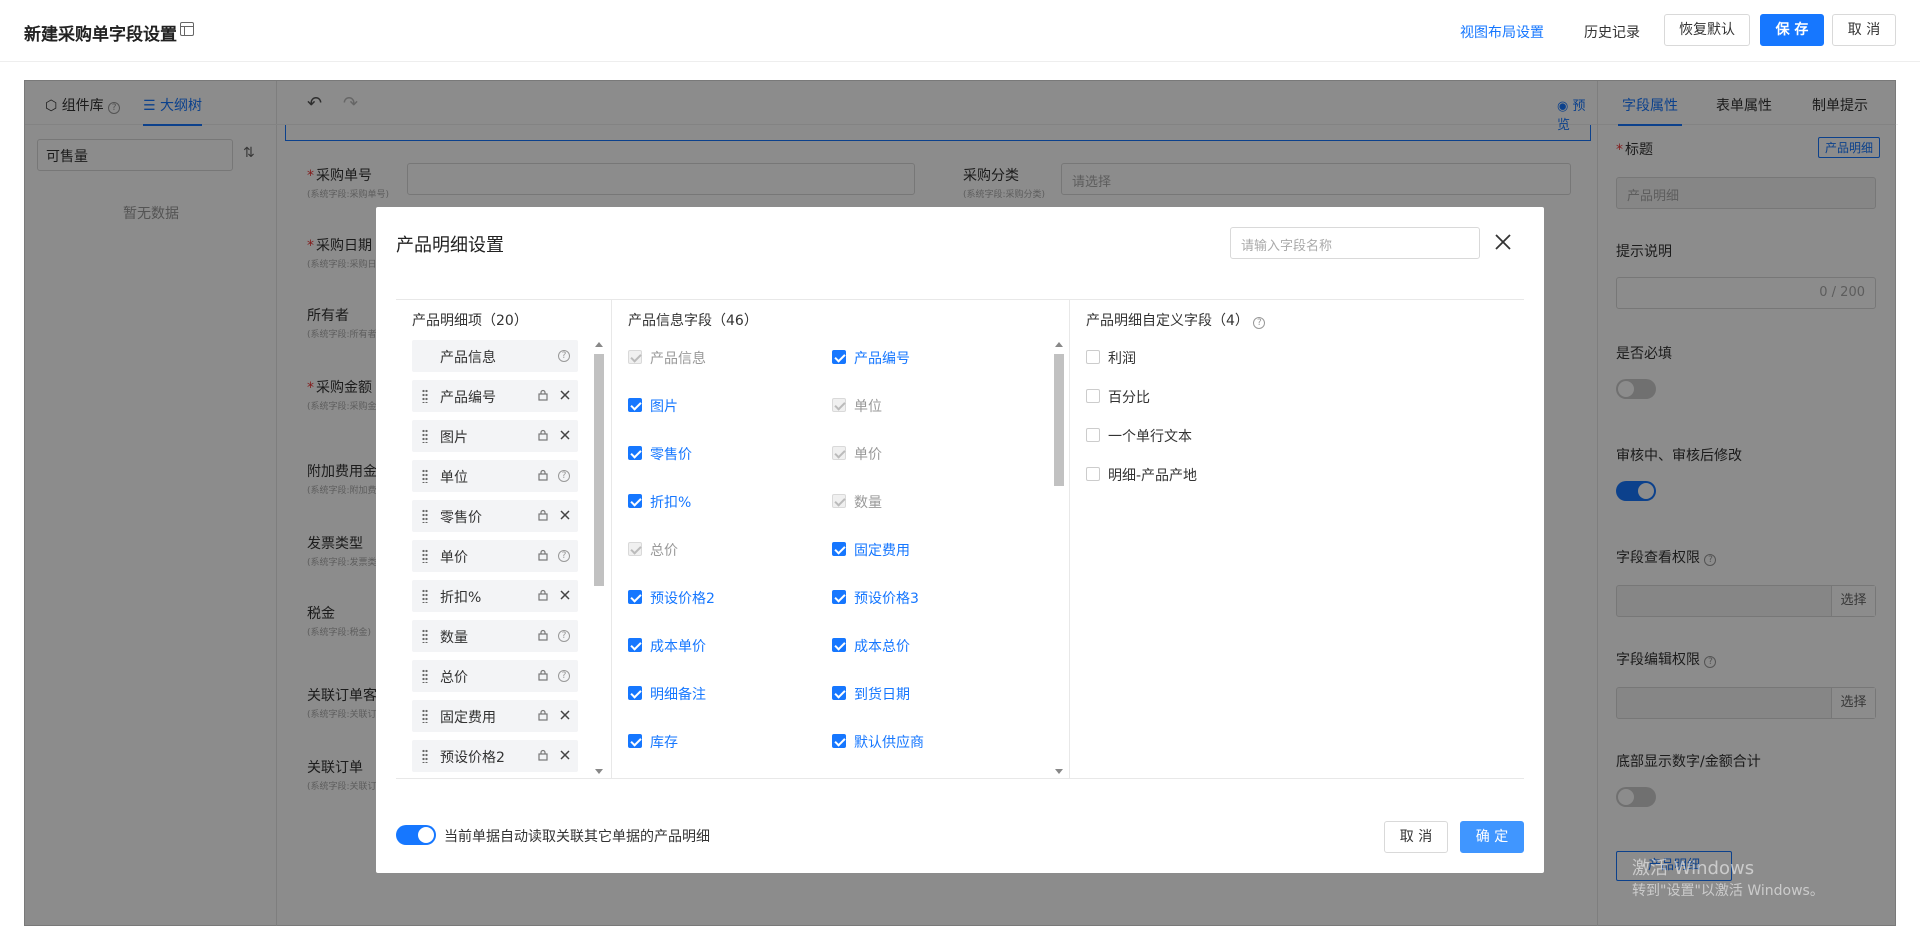 The image size is (1920, 926). Describe the element at coordinates (495, 556) in the screenshot. I see `detail-item: 单价?` at that location.